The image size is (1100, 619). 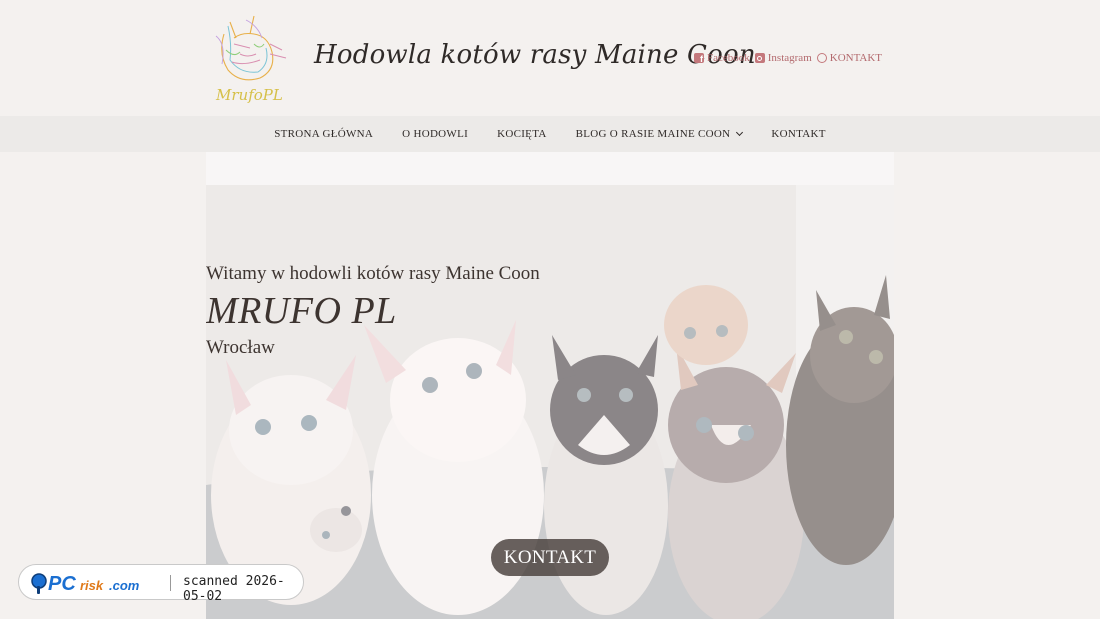 I want to click on nav-item-home: STRONA GŁÓWNA, so click(x=323, y=134).